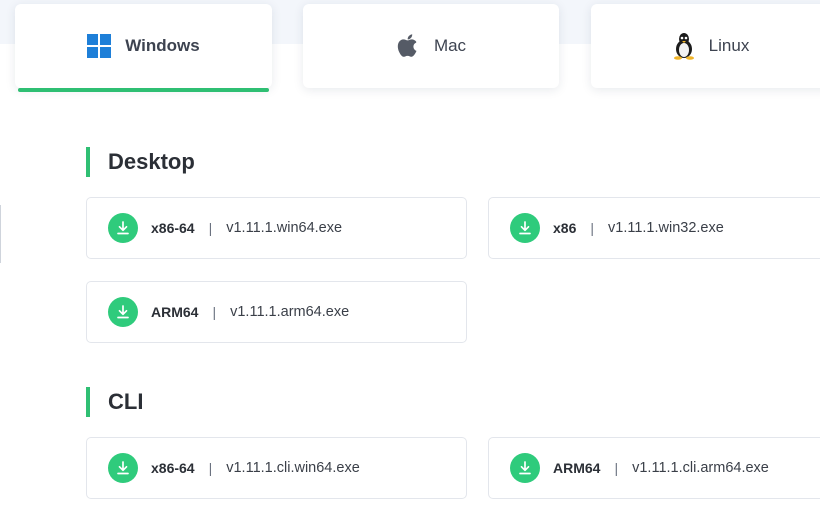 This screenshot has width=820, height=531. I want to click on section-title-cli: CLI, so click(114, 402).